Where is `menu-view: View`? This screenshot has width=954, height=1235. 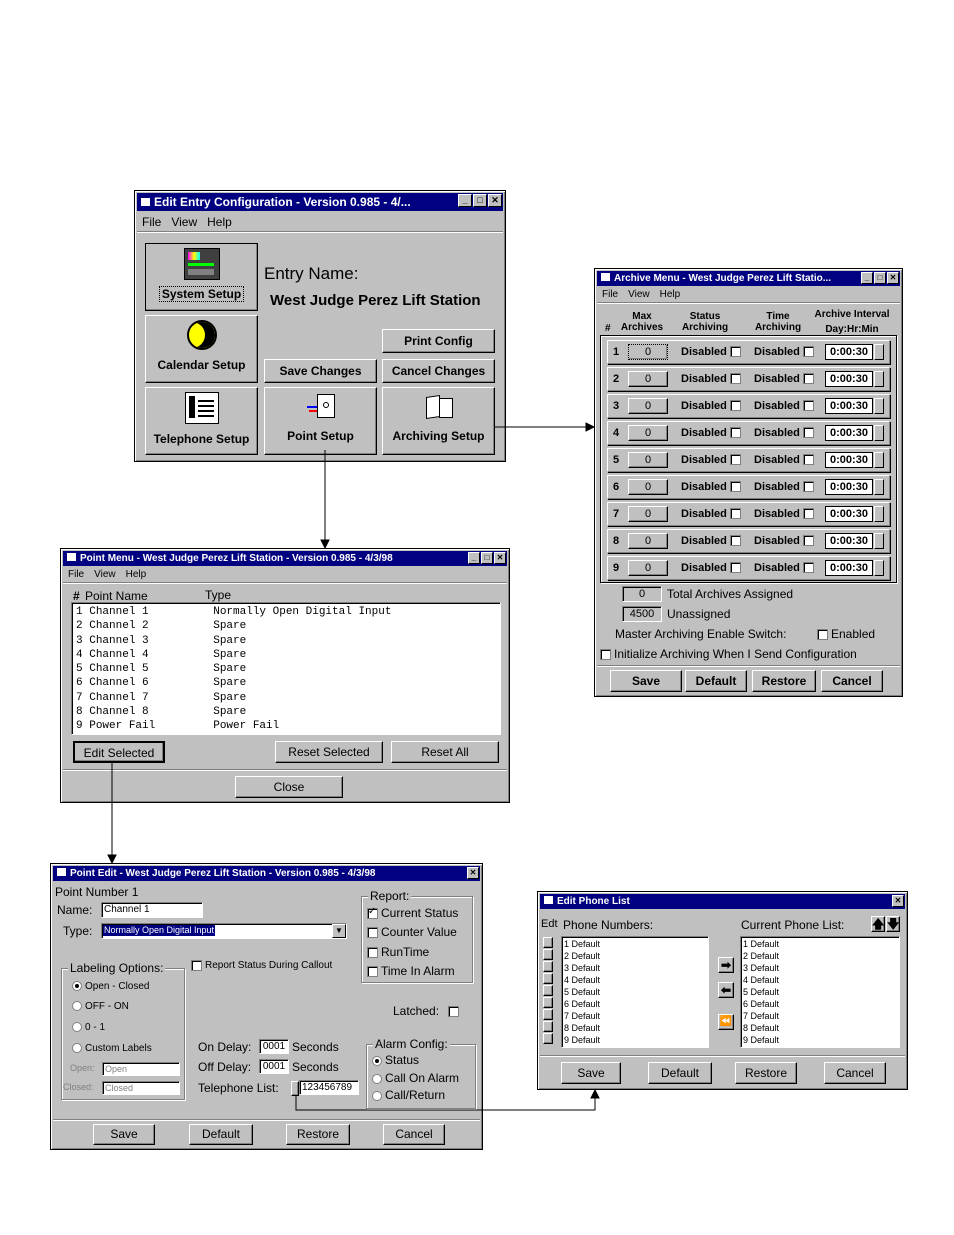 menu-view: View is located at coordinates (639, 294).